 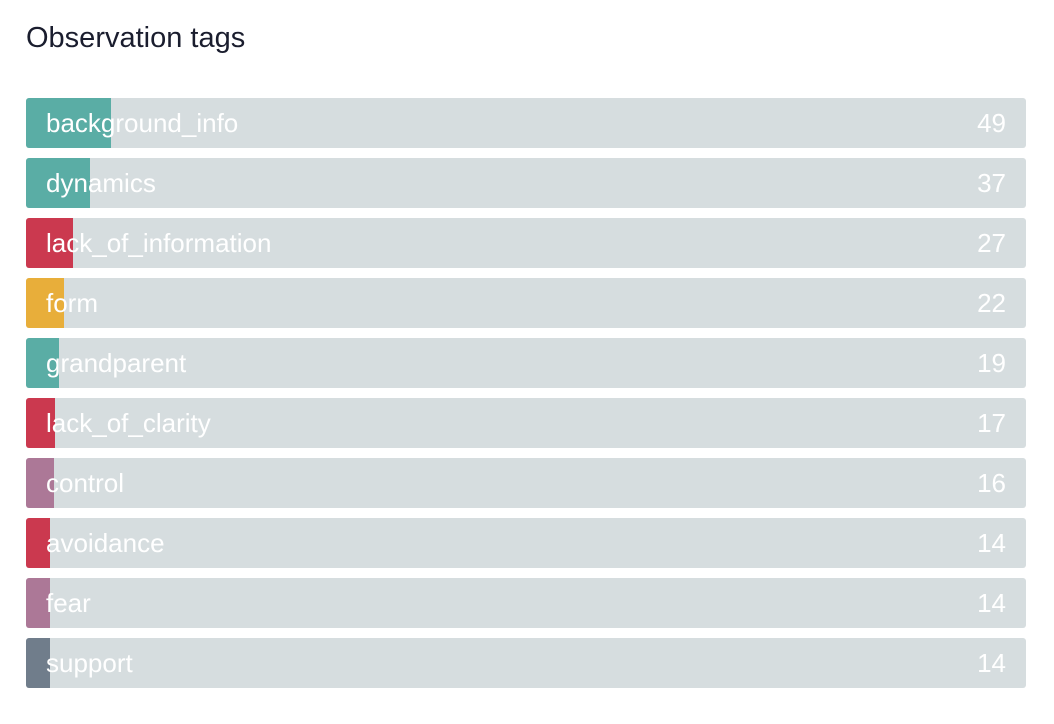 What do you see at coordinates (72, 303) in the screenshot?
I see `bar-label: form` at bounding box center [72, 303].